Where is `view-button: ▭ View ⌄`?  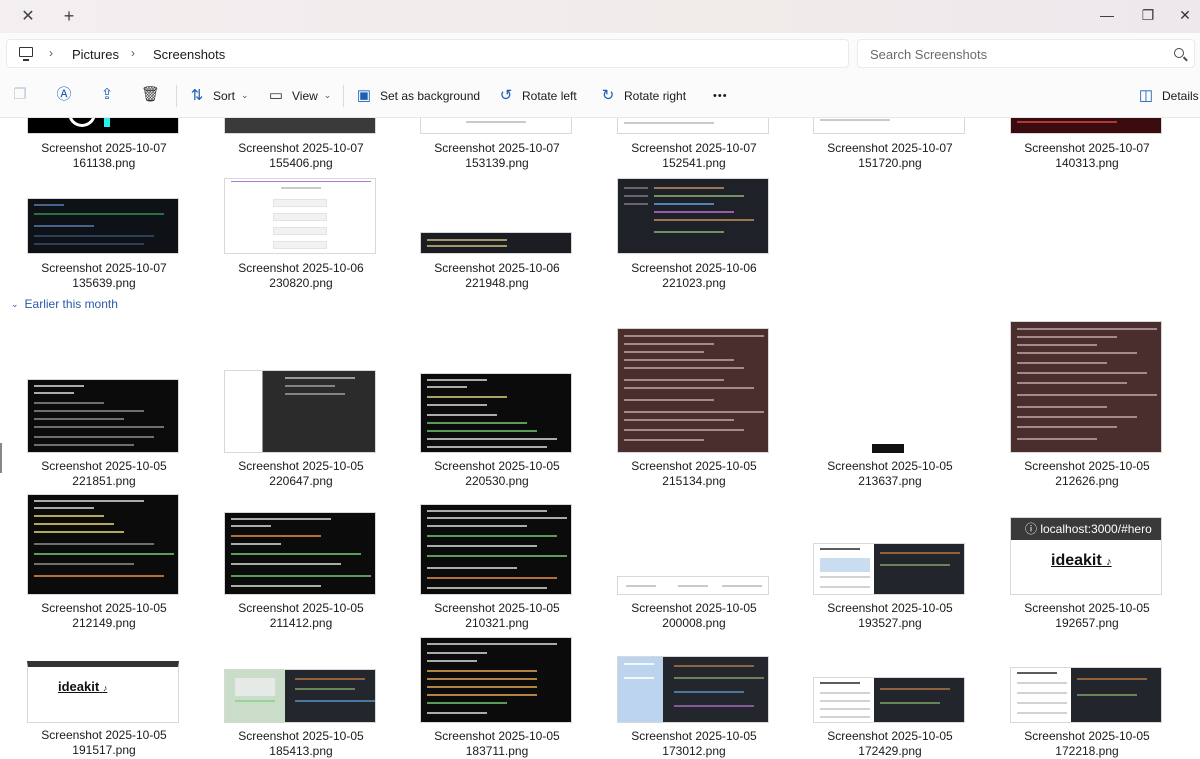
view-button: ▭ View ⌄ is located at coordinates (299, 95).